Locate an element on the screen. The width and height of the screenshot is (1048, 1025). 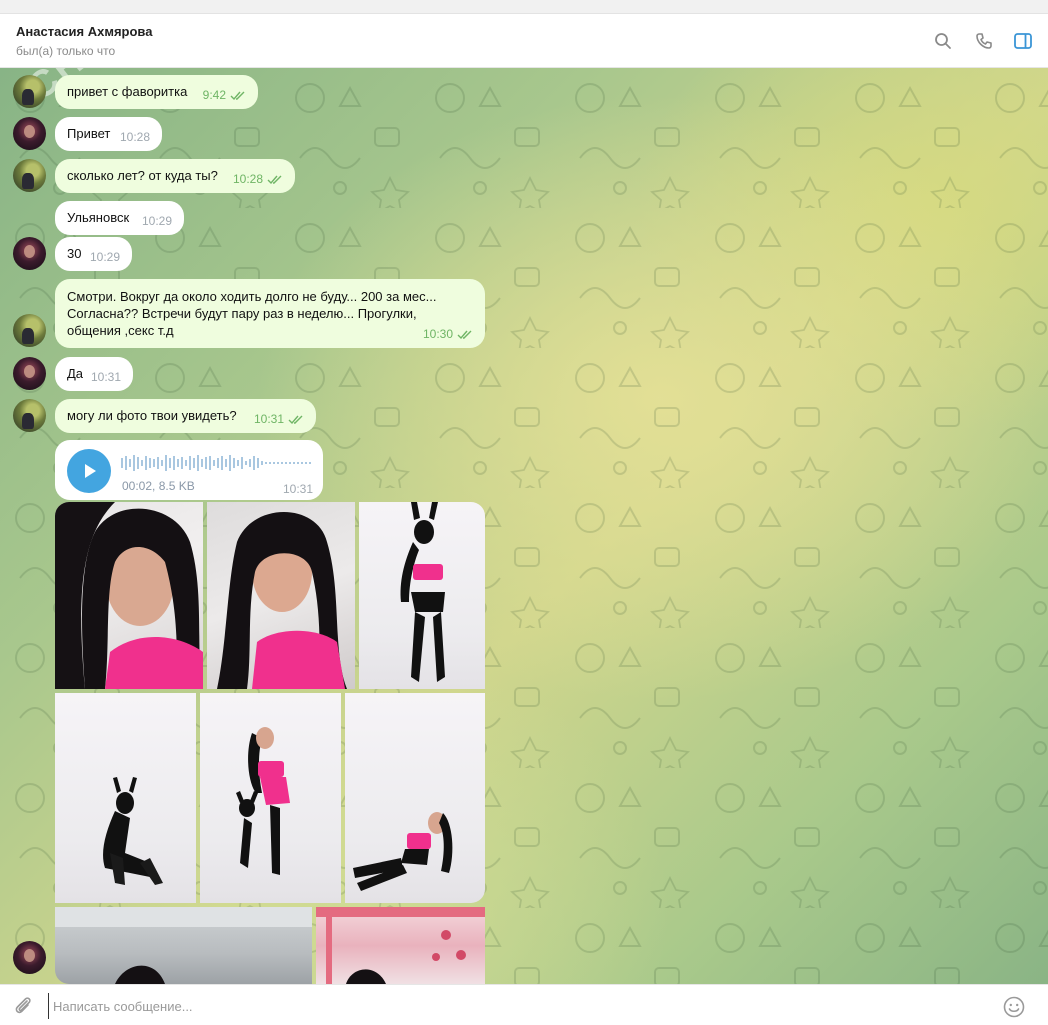
message-text-line: общения ,секс т.д is located at coordinates (120, 330).